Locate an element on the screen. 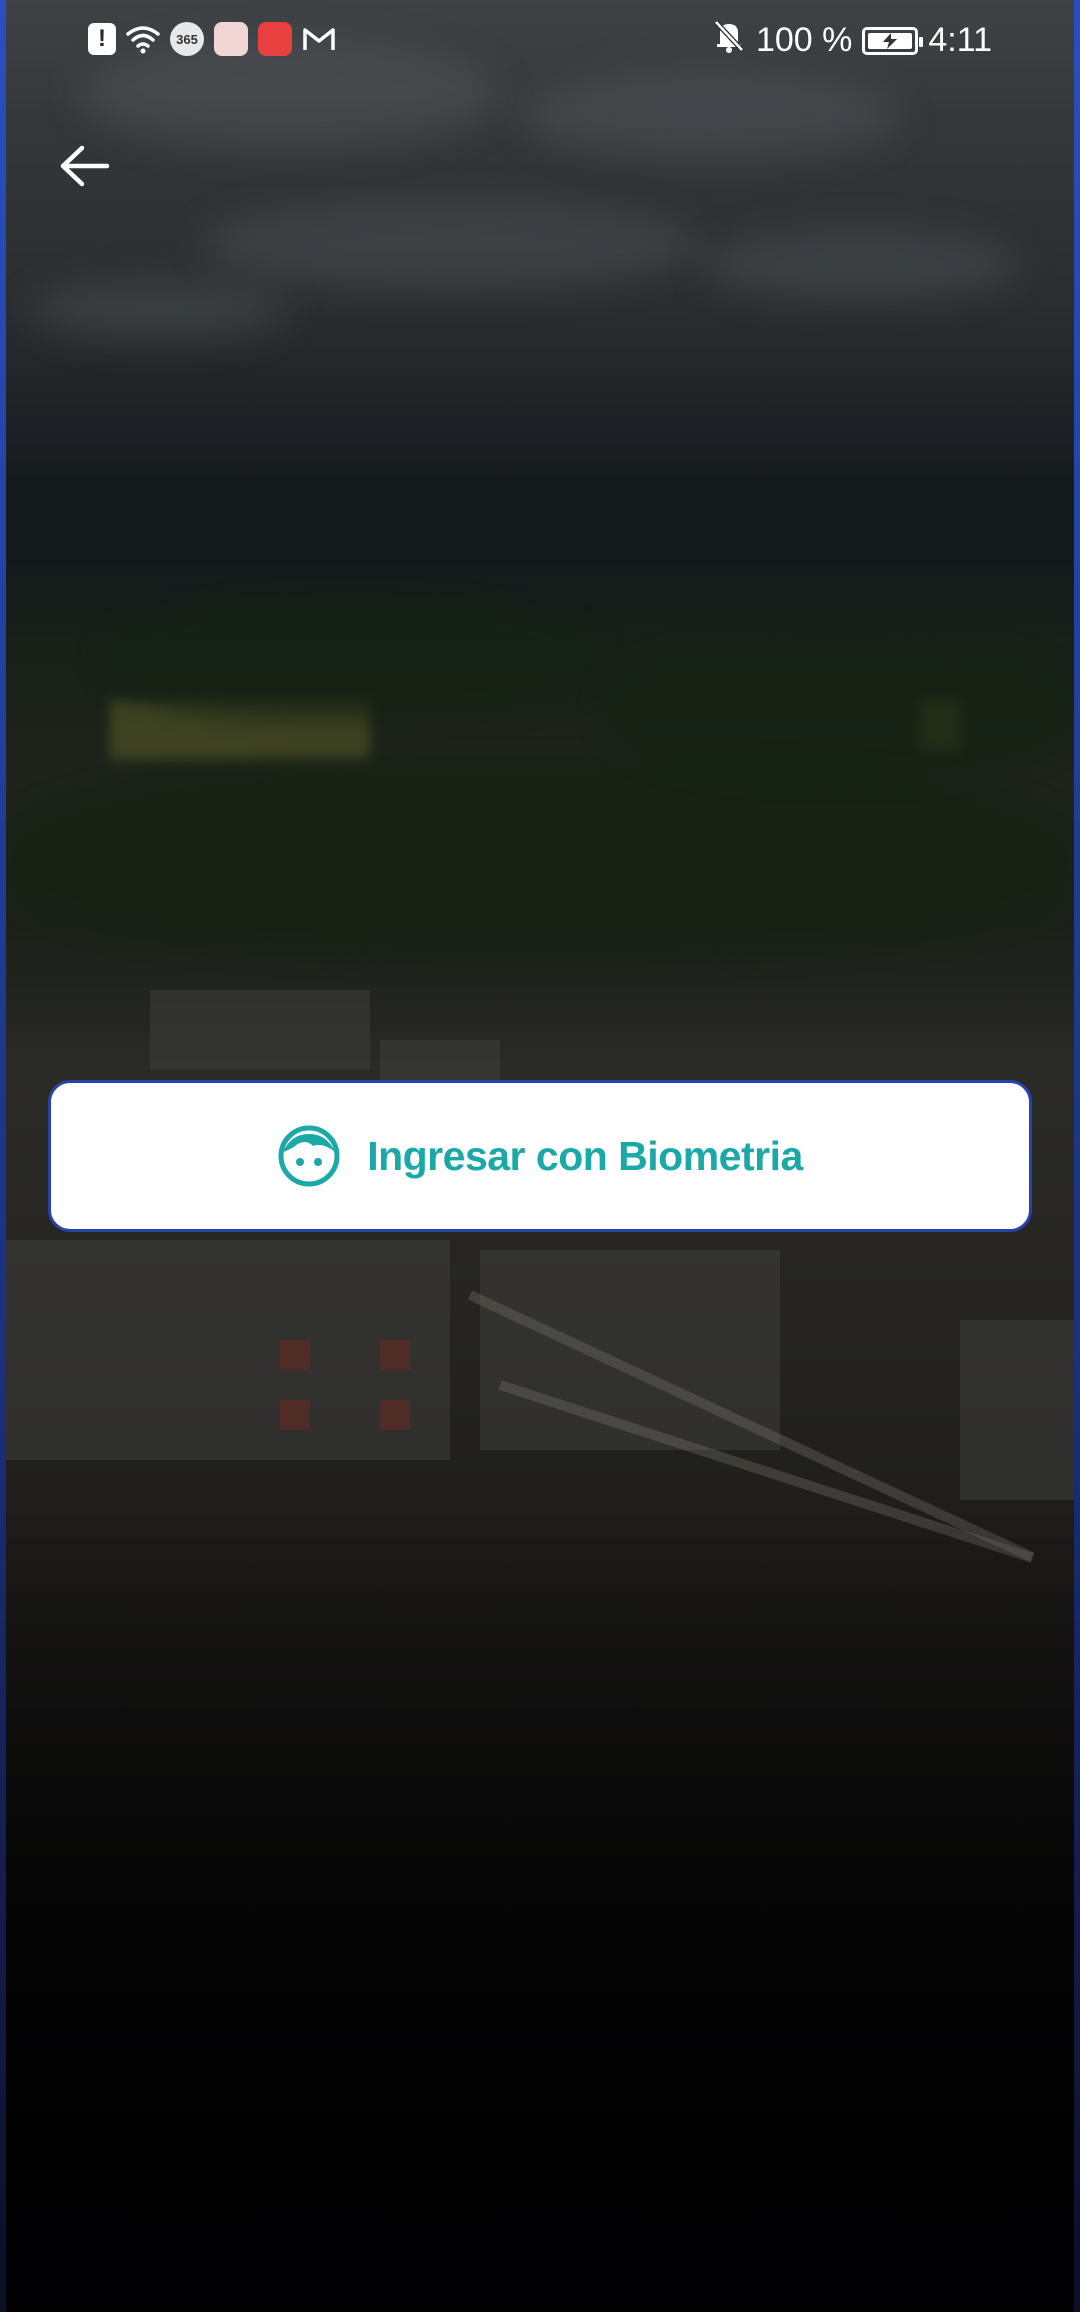  battery-charging-icon is located at coordinates (893, 40).